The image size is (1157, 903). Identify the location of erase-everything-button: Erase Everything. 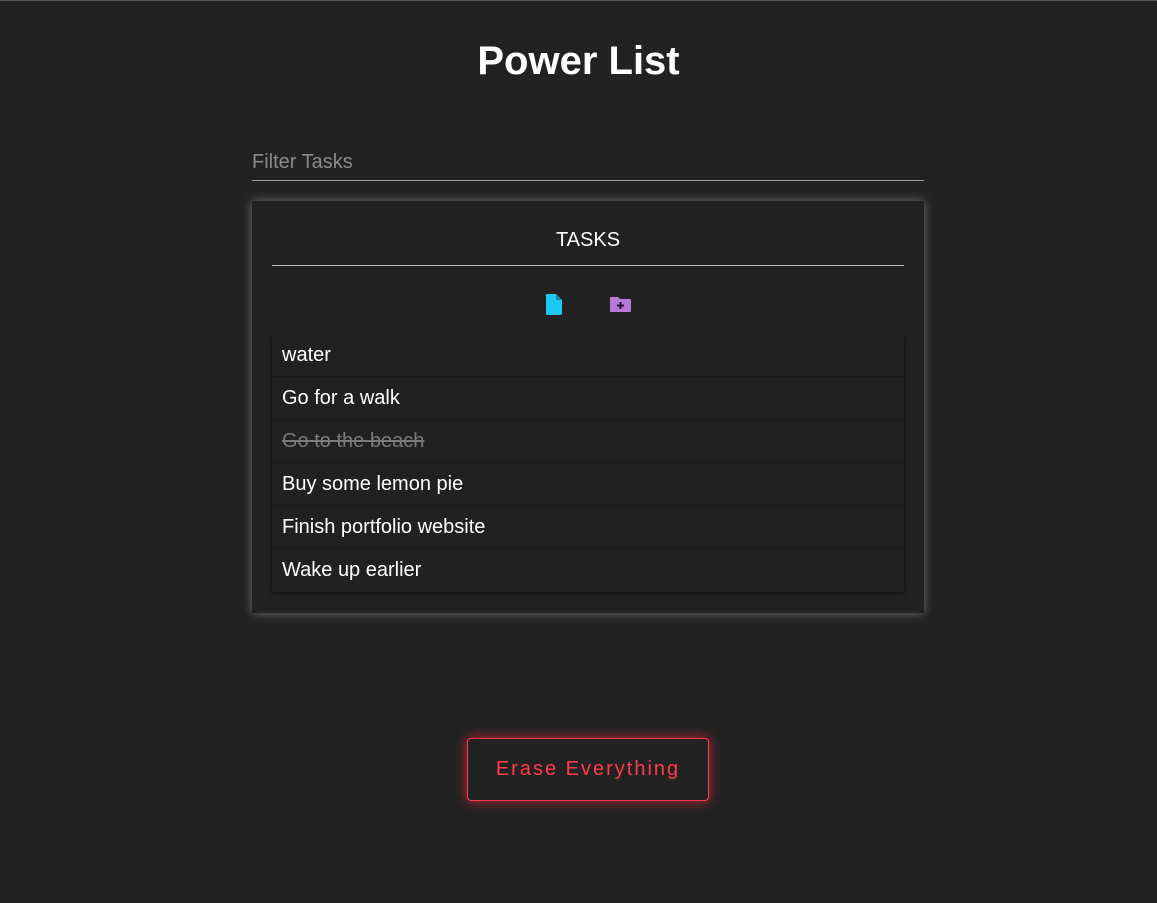
(588, 769).